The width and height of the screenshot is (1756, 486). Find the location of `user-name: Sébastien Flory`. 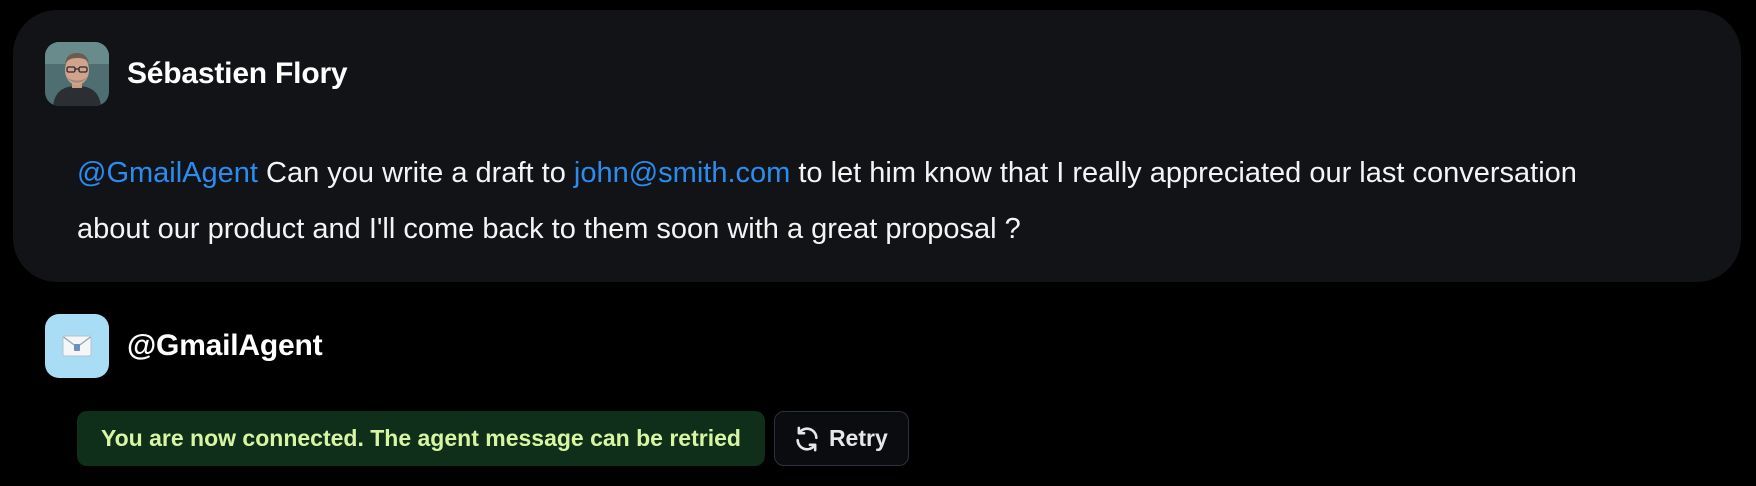

user-name: Sébastien Flory is located at coordinates (237, 73).